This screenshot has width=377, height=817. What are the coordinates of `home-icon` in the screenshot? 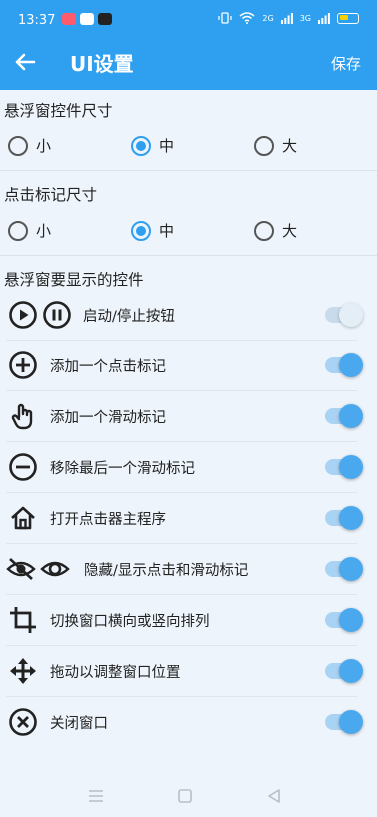 It's located at (23, 518).